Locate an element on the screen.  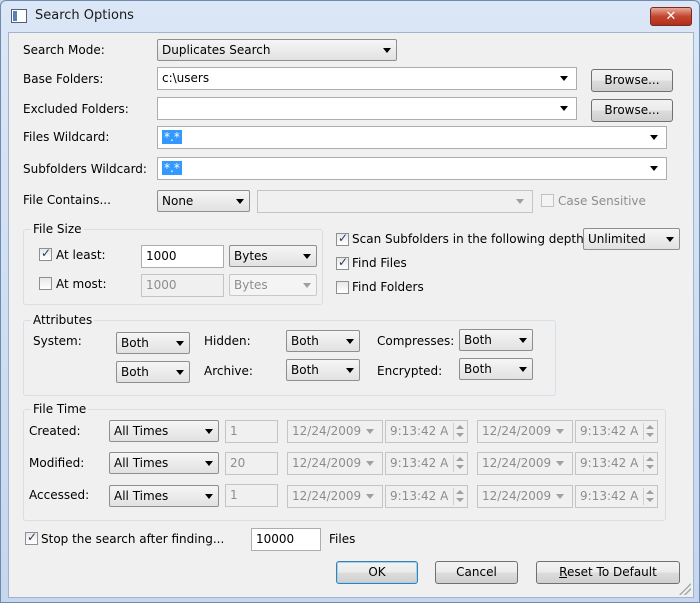
created-date-to: 12/24/2009 is located at coordinates (525, 431).